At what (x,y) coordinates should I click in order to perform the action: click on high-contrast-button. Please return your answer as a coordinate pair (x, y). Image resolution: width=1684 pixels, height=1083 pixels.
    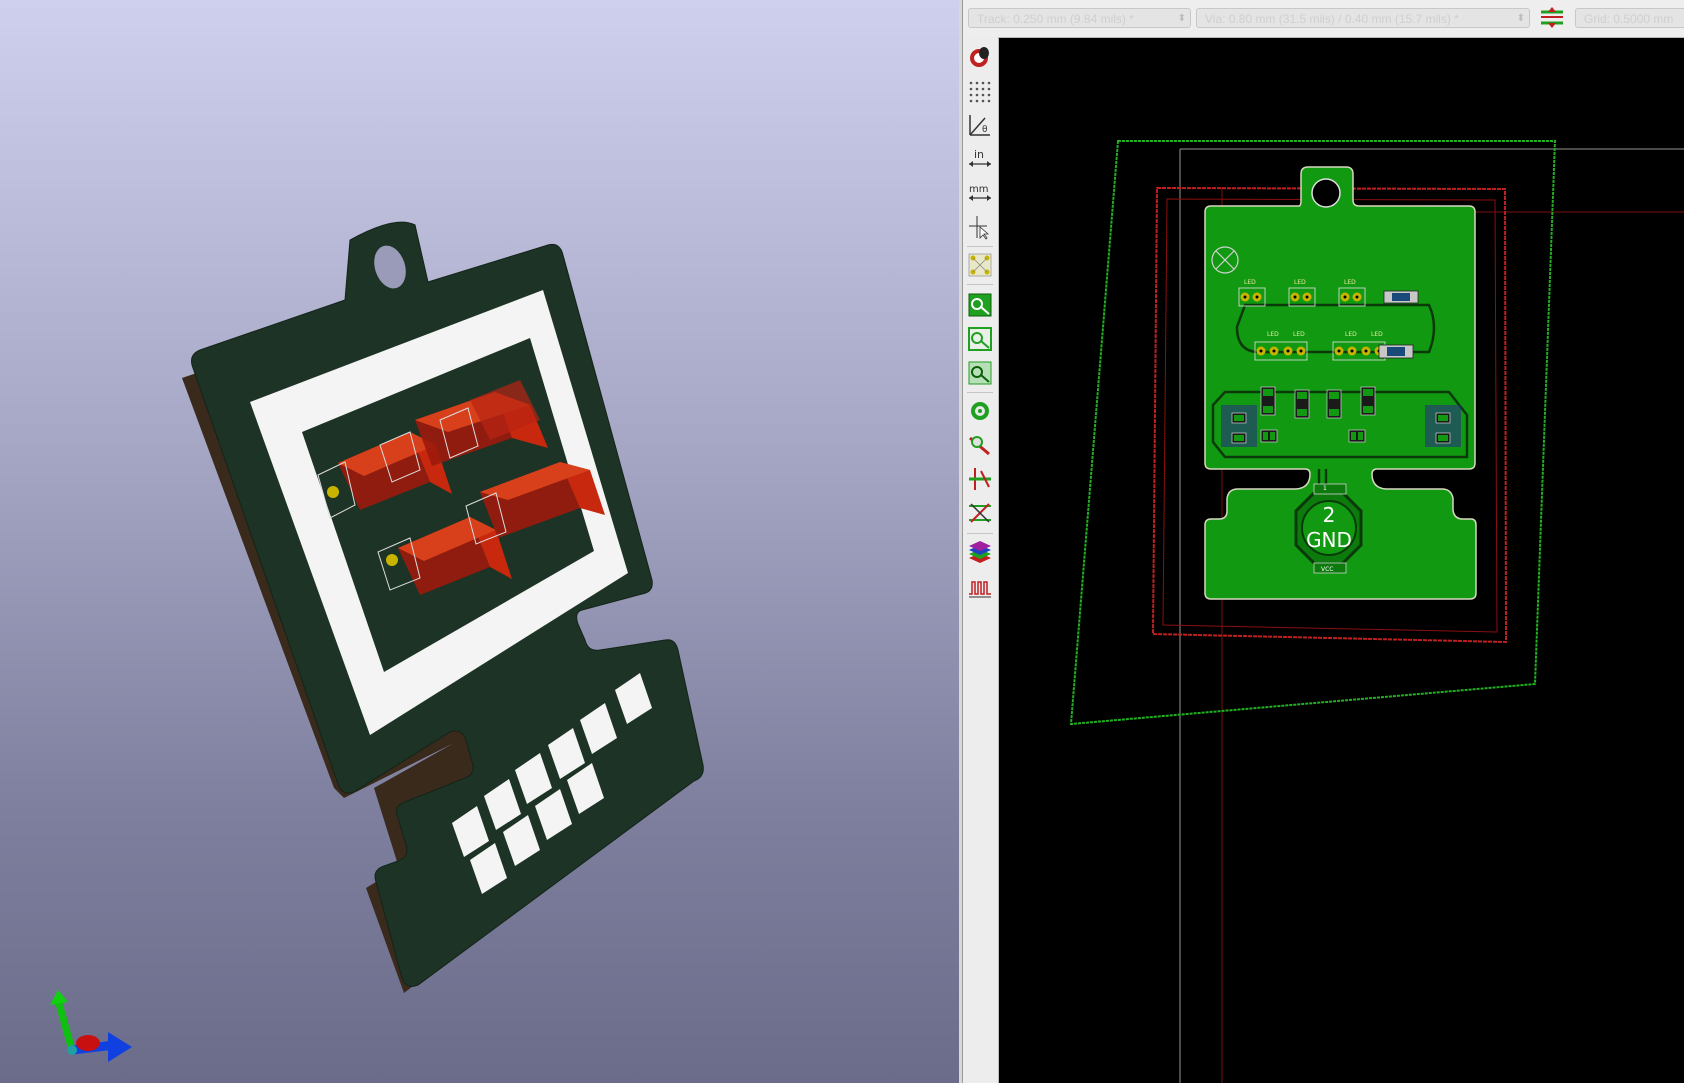
    Looking at the image, I should click on (980, 513).